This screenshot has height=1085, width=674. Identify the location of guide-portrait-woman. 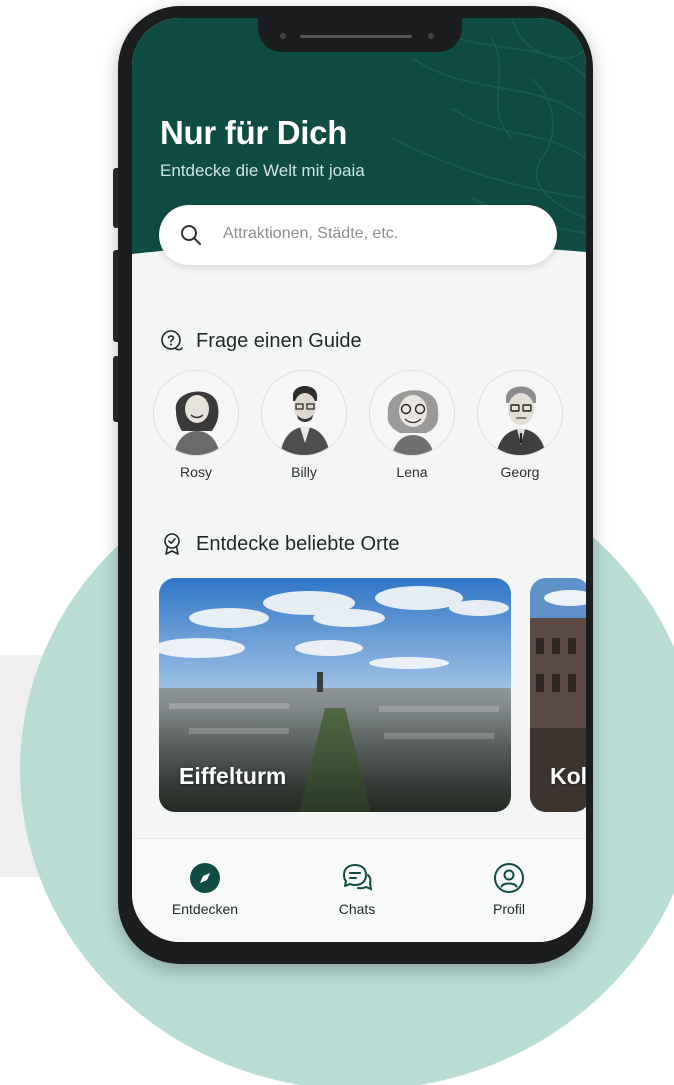
(196, 413).